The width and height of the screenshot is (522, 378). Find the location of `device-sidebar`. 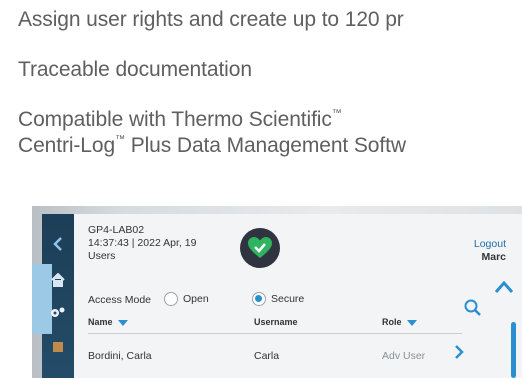

device-sidebar is located at coordinates (53, 296).